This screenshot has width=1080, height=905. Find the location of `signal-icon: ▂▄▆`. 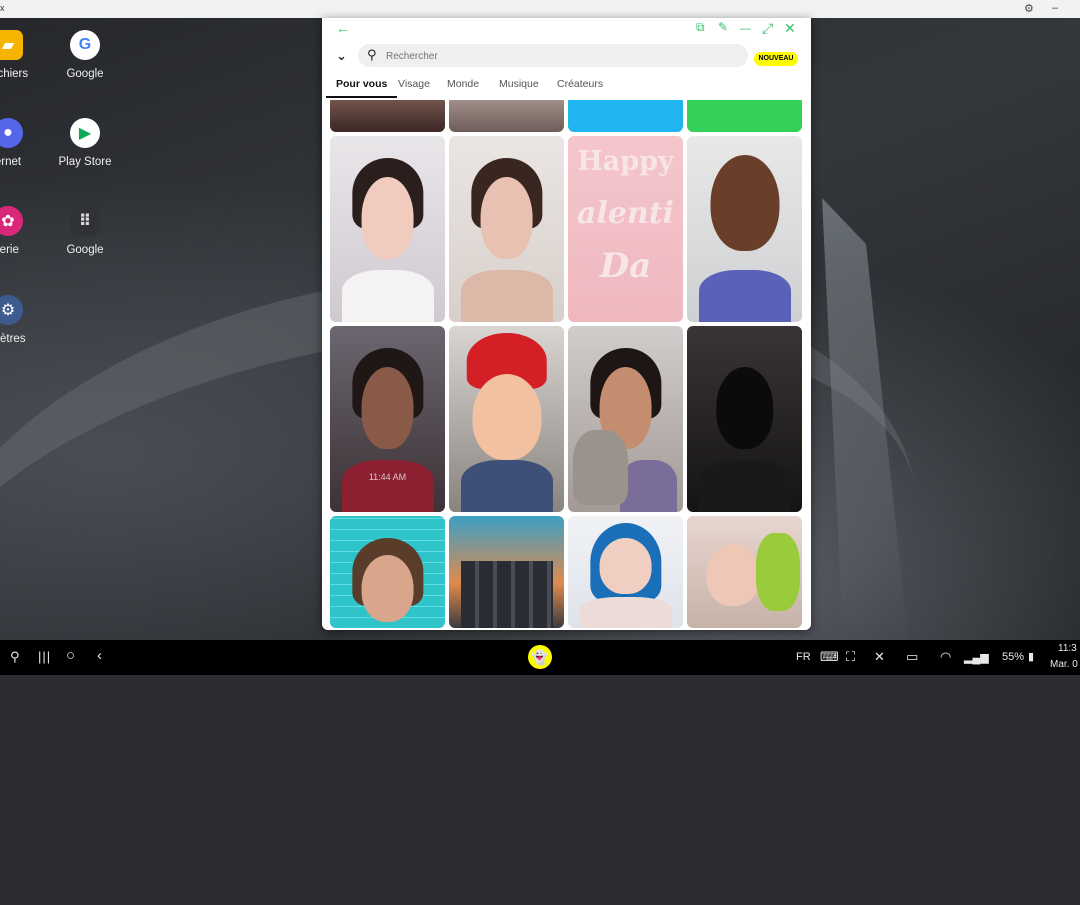

signal-icon: ▂▄▆ is located at coordinates (976, 658).